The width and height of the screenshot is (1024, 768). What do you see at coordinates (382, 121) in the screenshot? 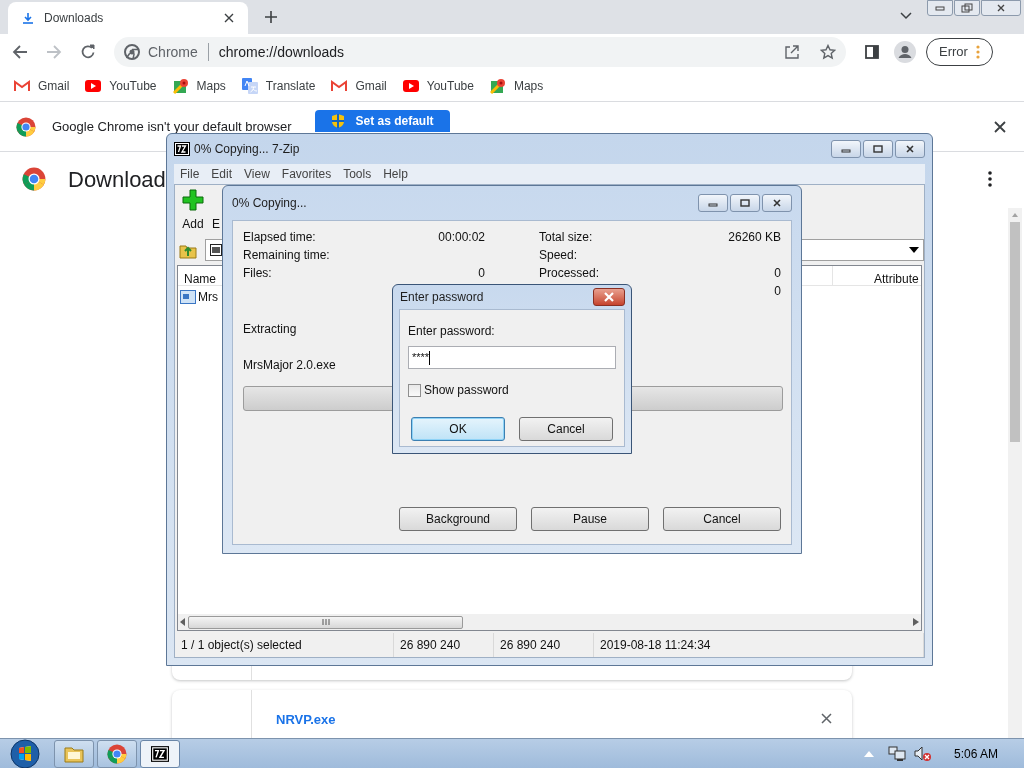
I see `set-default-button: Set as default` at bounding box center [382, 121].